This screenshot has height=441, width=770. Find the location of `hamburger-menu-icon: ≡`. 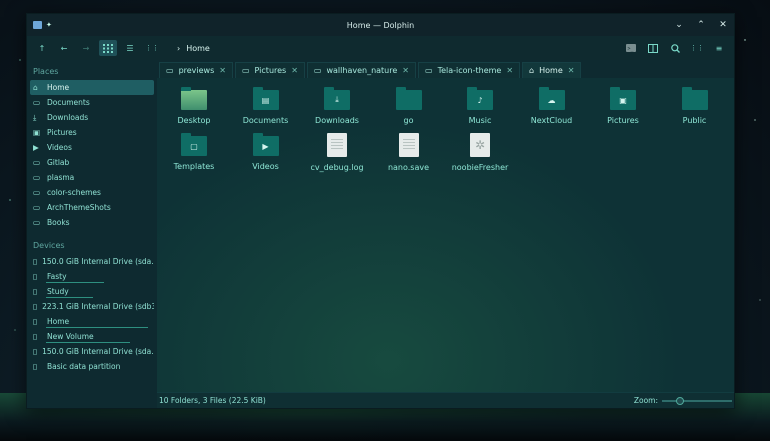

hamburger-menu-icon: ≡ is located at coordinates (719, 48).